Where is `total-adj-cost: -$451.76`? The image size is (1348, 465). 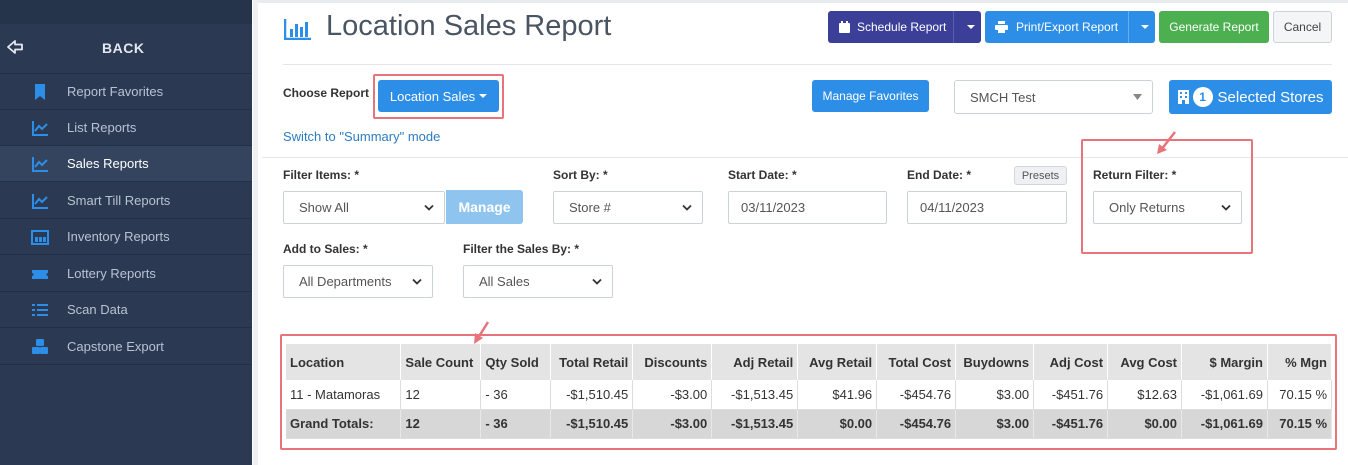 total-adj-cost: -$451.76 is located at coordinates (1071, 424).